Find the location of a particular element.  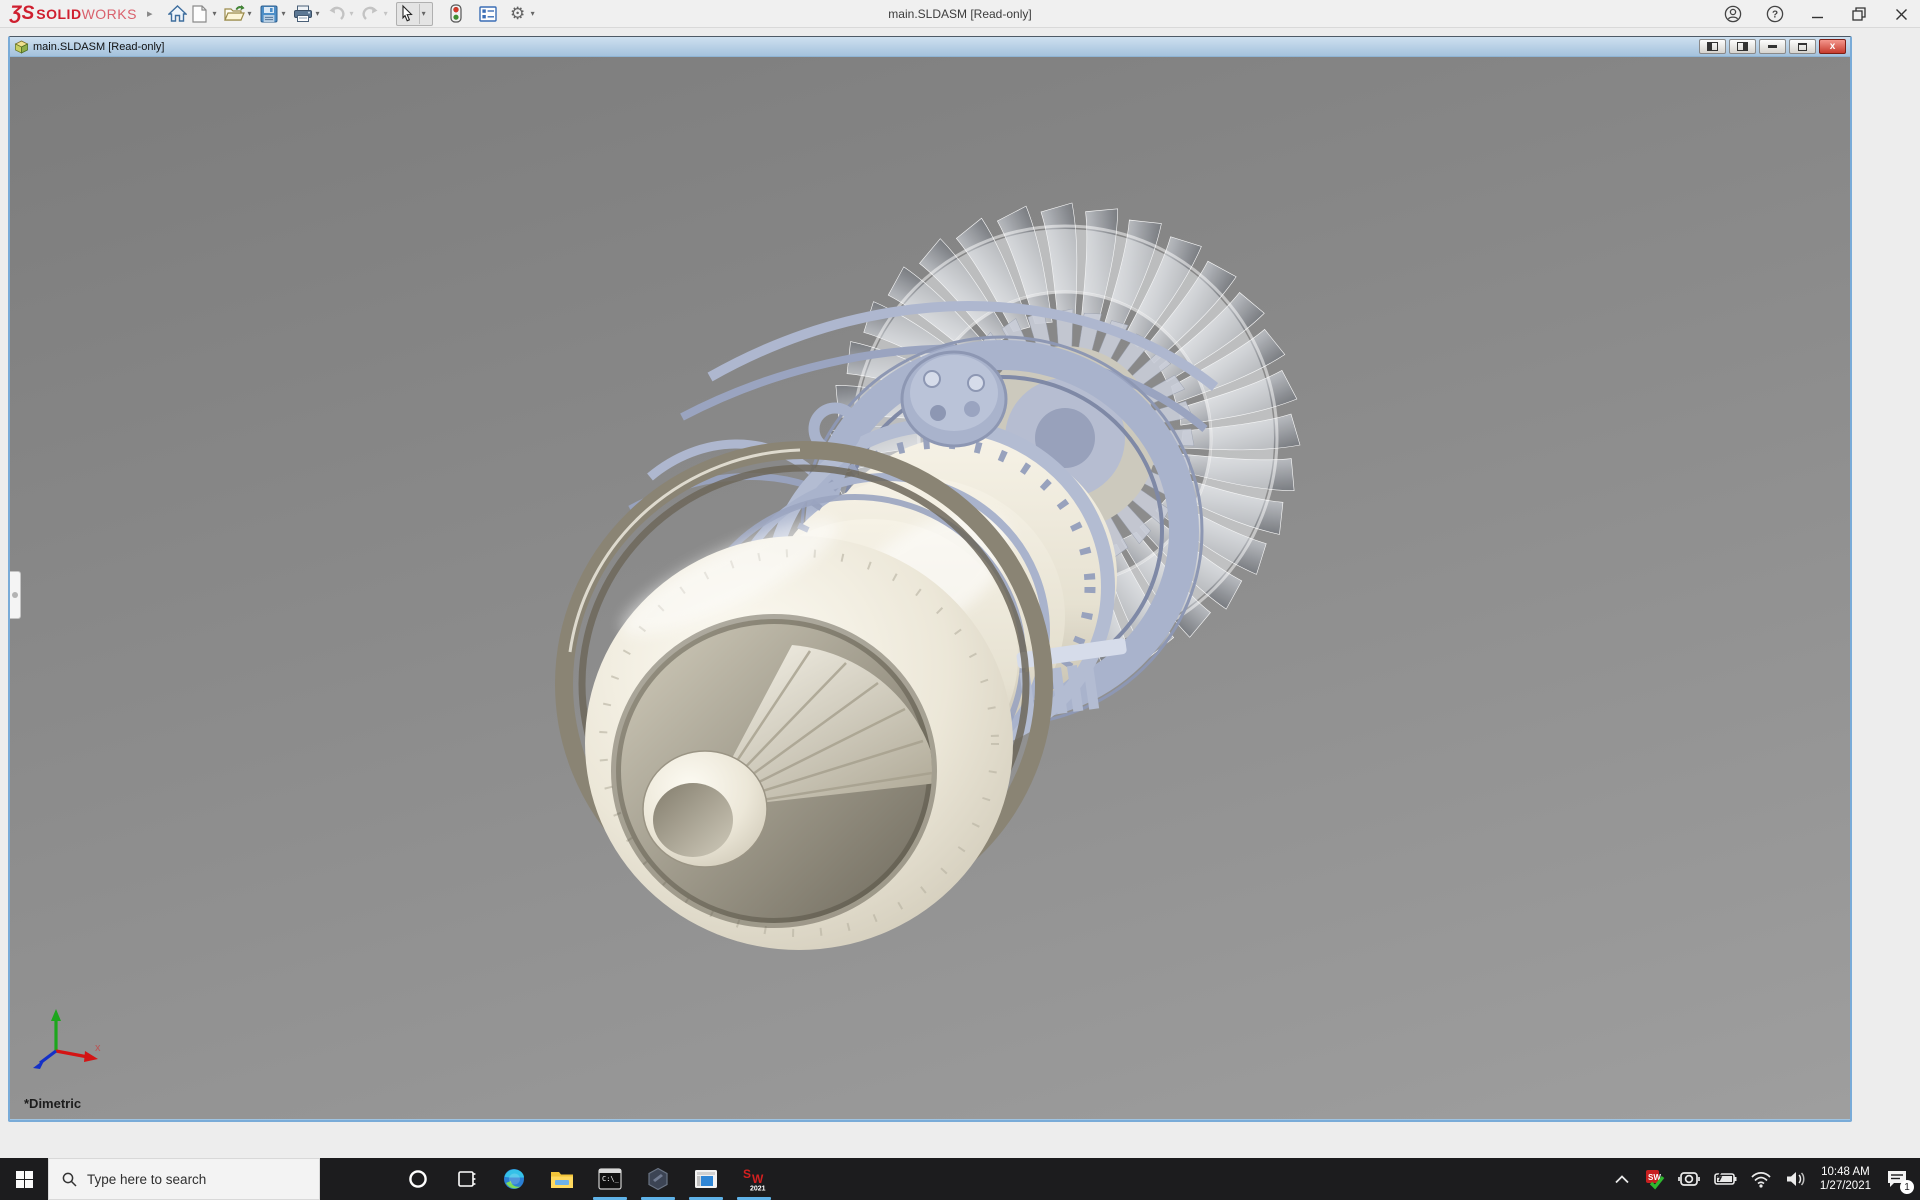

undo-icon is located at coordinates (337, 13).